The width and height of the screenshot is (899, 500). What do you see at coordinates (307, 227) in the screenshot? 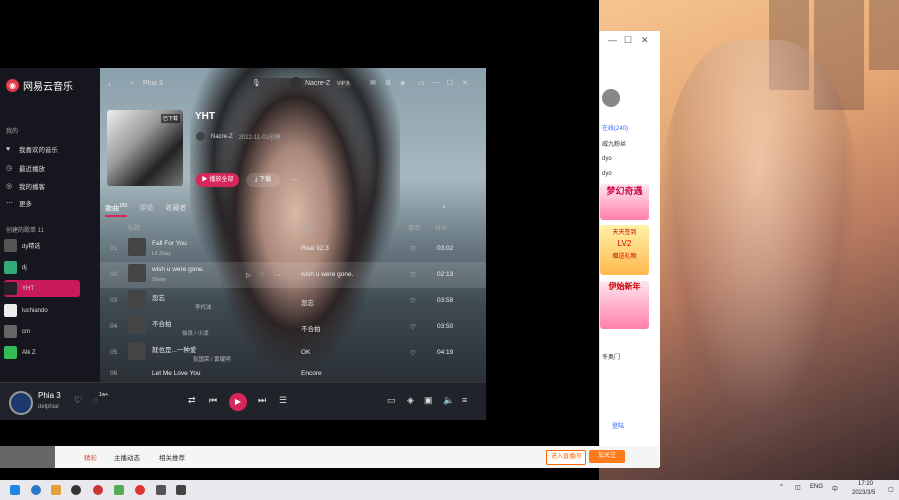
I see `column-album: 专辑` at bounding box center [307, 227].